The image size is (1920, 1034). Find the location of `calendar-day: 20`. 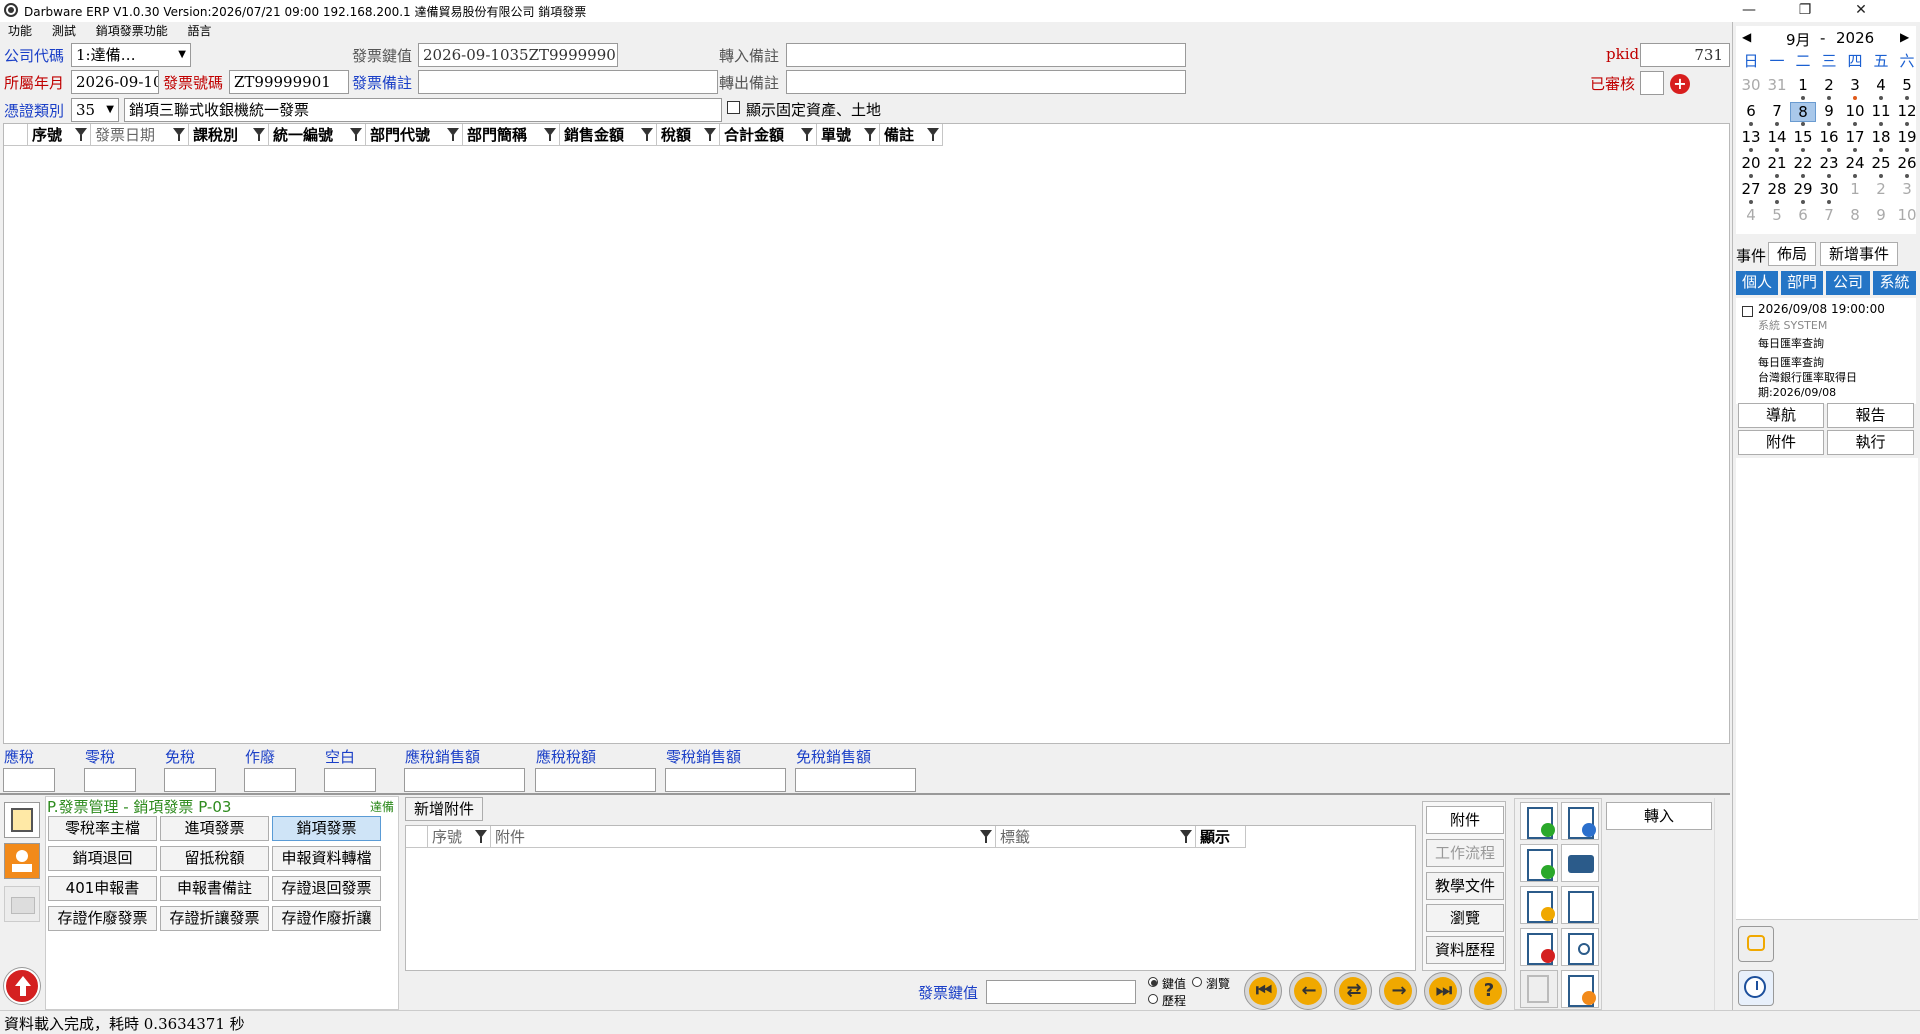

calendar-day: 20 is located at coordinates (1751, 163).